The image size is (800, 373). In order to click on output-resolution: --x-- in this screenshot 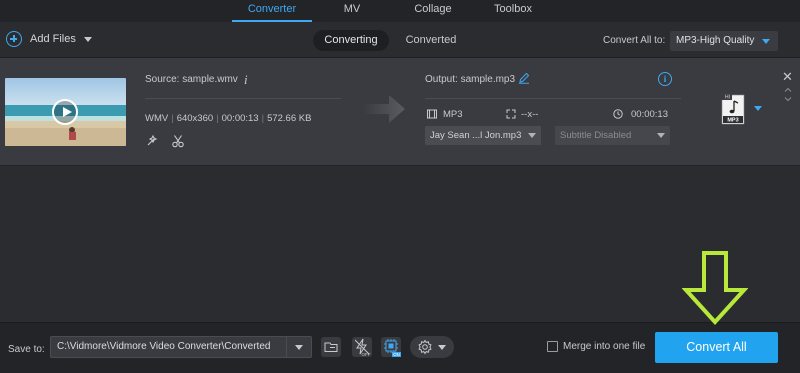, I will do `click(530, 114)`.